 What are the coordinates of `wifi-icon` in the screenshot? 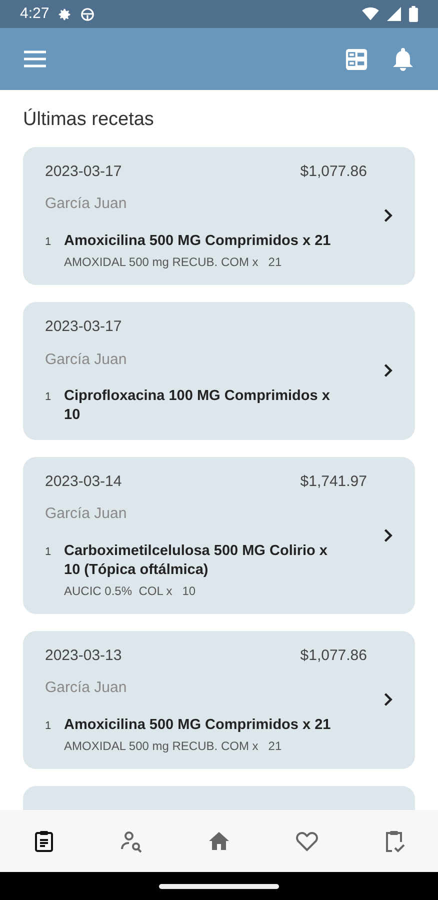 It's located at (370, 14).